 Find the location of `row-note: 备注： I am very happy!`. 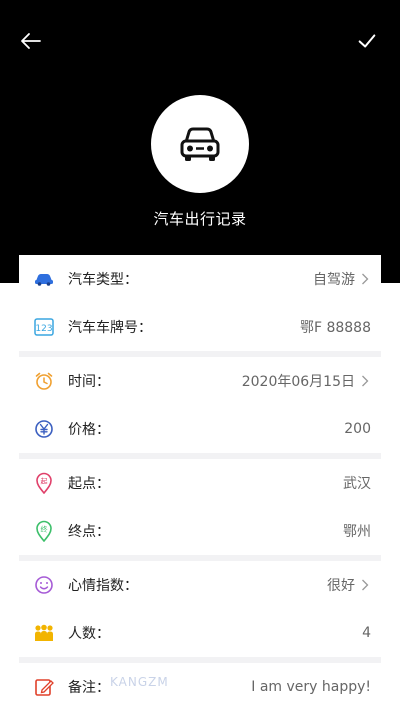

row-note: 备注： I am very happy! is located at coordinates (200, 686).